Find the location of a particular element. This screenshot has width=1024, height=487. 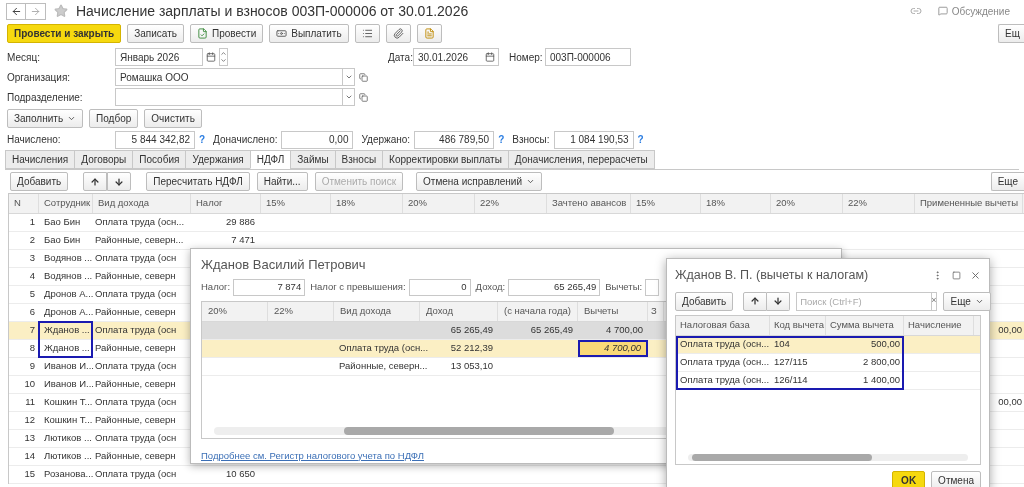

post-and-close-button: Провести и закрыть is located at coordinates (64, 33).